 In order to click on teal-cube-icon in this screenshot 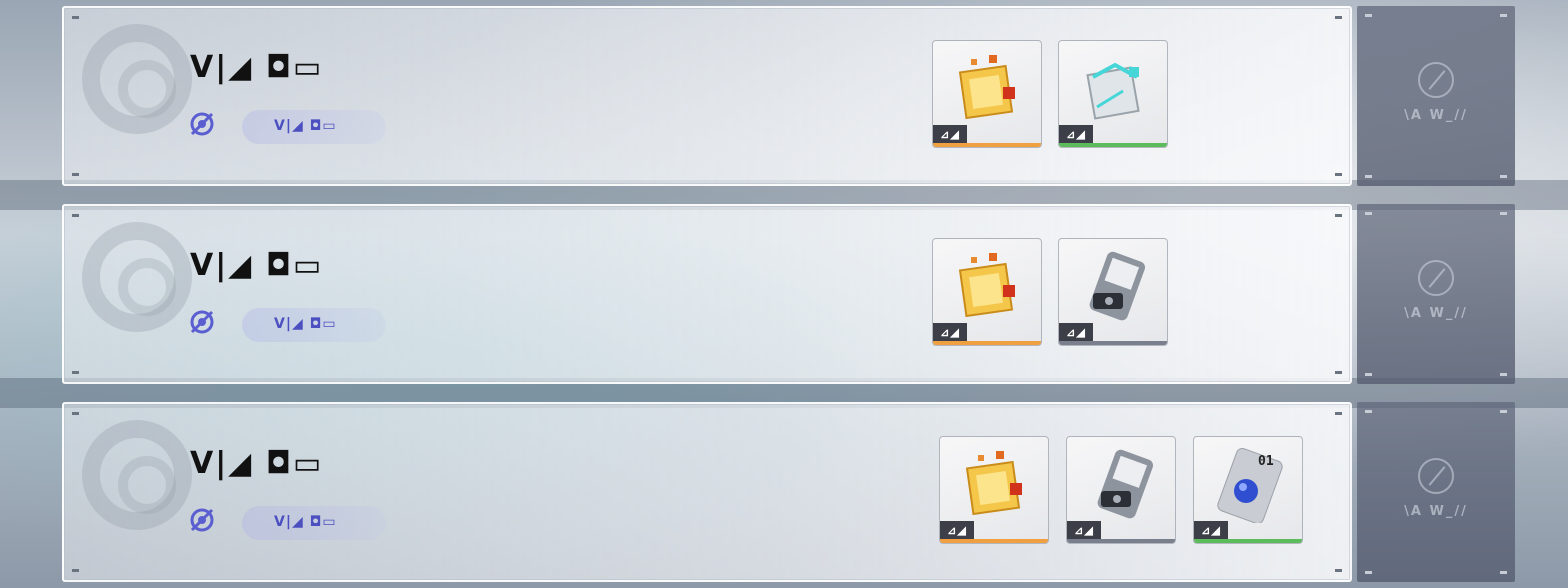, I will do `click(1113, 91)`.